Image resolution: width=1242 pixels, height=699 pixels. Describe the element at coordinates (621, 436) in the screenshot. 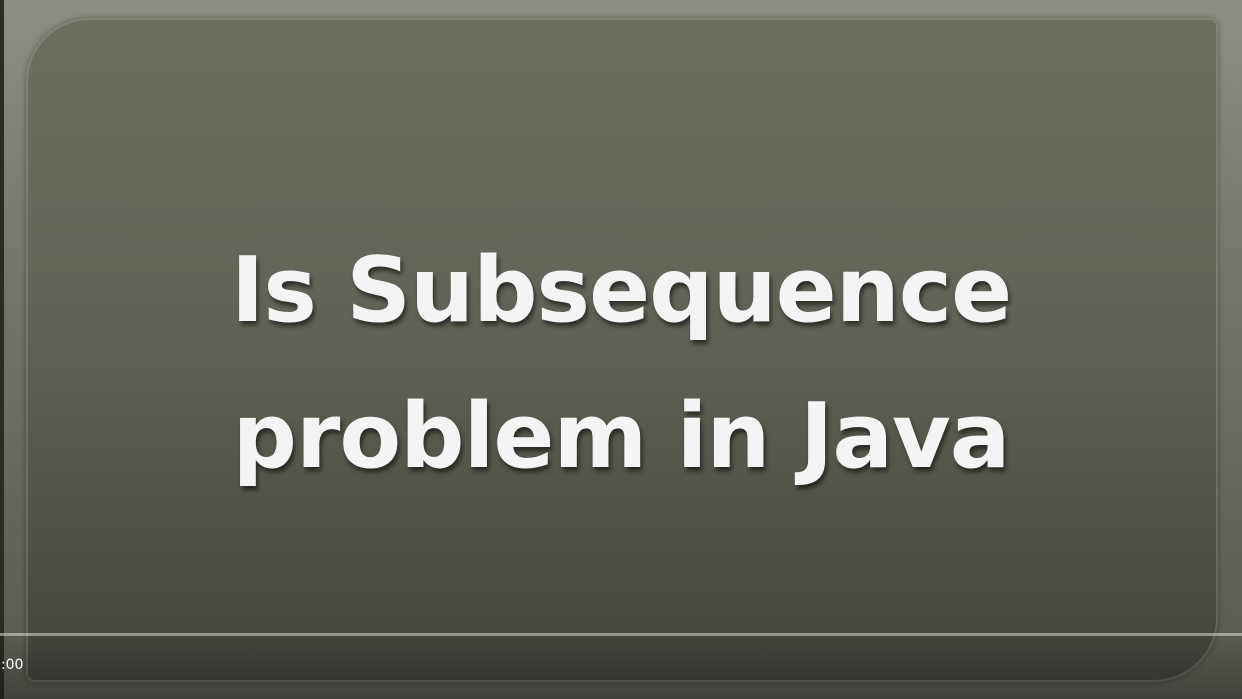

I see `slide-title-line-2: problem in Java` at that location.